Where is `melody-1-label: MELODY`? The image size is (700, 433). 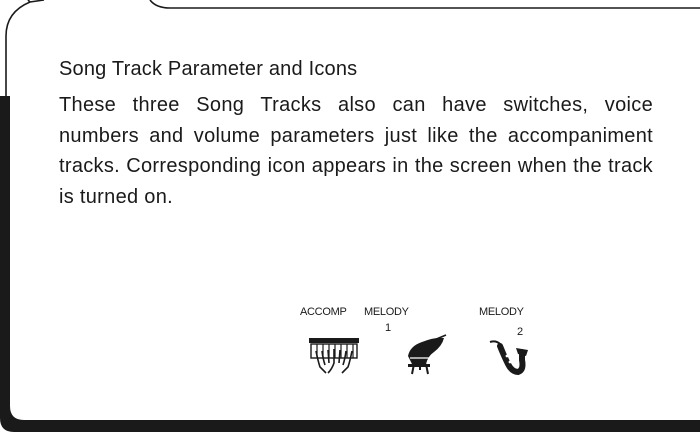
melody-1-label: MELODY is located at coordinates (386, 312).